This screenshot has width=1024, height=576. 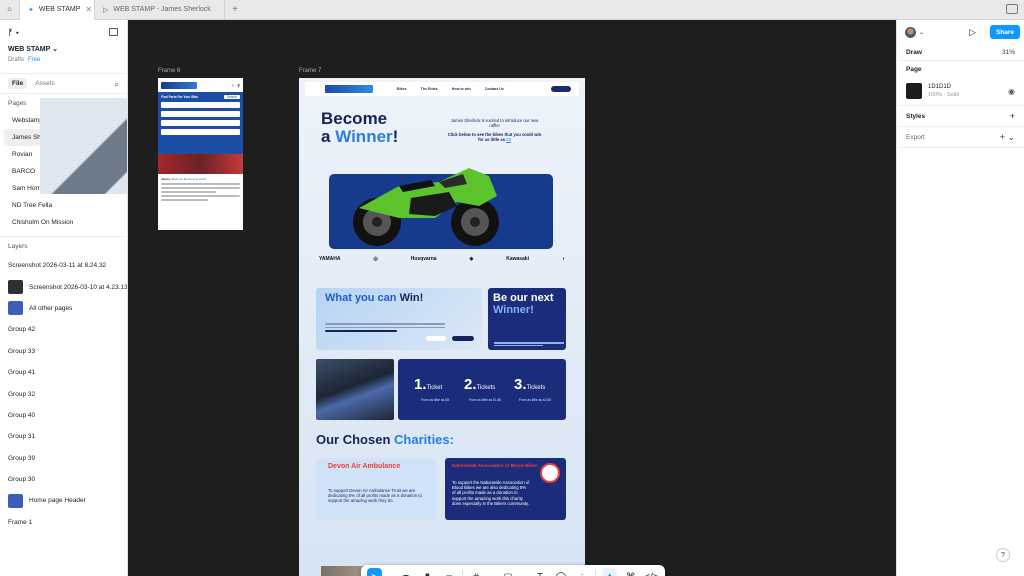 I want to click on figma-menu-icon: ᚠ ▾, so click(x=63, y=32).